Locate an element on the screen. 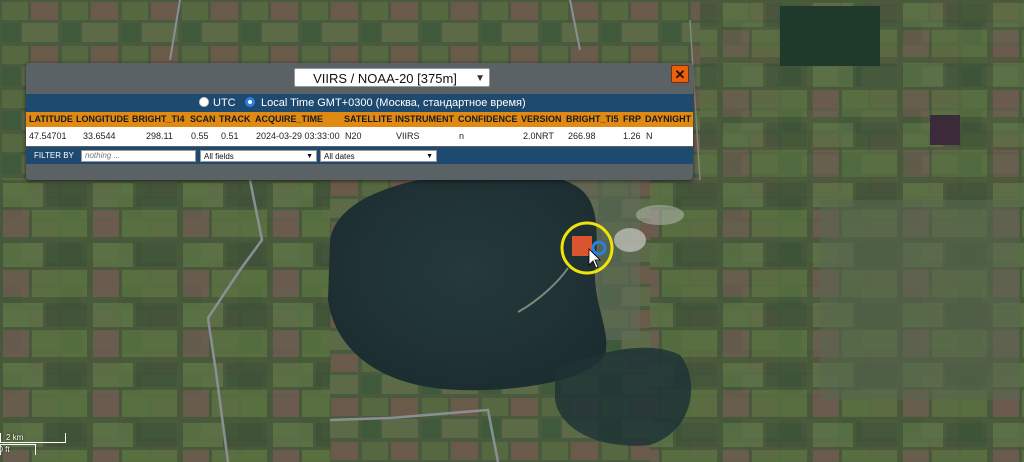 The width and height of the screenshot is (1024, 462). filter-bar: FILTER BY All fields ▼ All dates ▼ is located at coordinates (359, 155).